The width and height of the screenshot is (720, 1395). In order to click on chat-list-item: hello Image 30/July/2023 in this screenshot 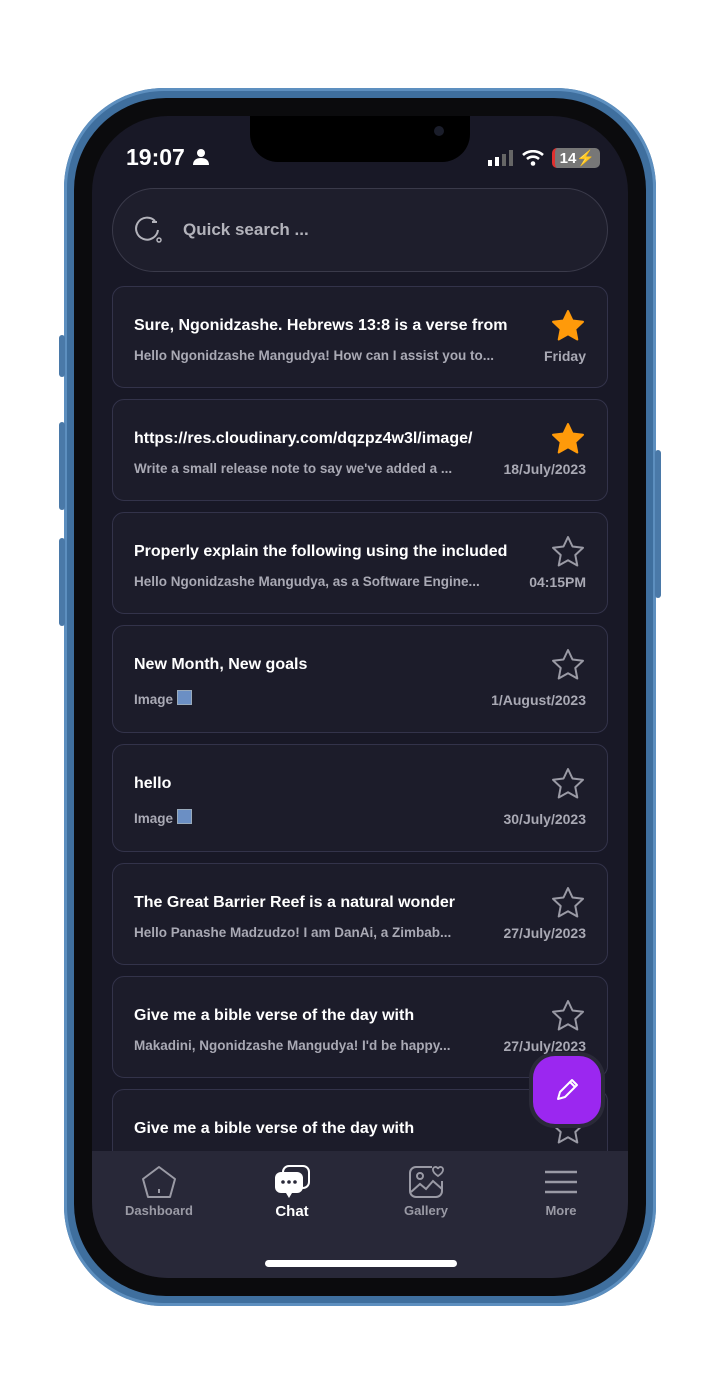, I will do `click(360, 798)`.